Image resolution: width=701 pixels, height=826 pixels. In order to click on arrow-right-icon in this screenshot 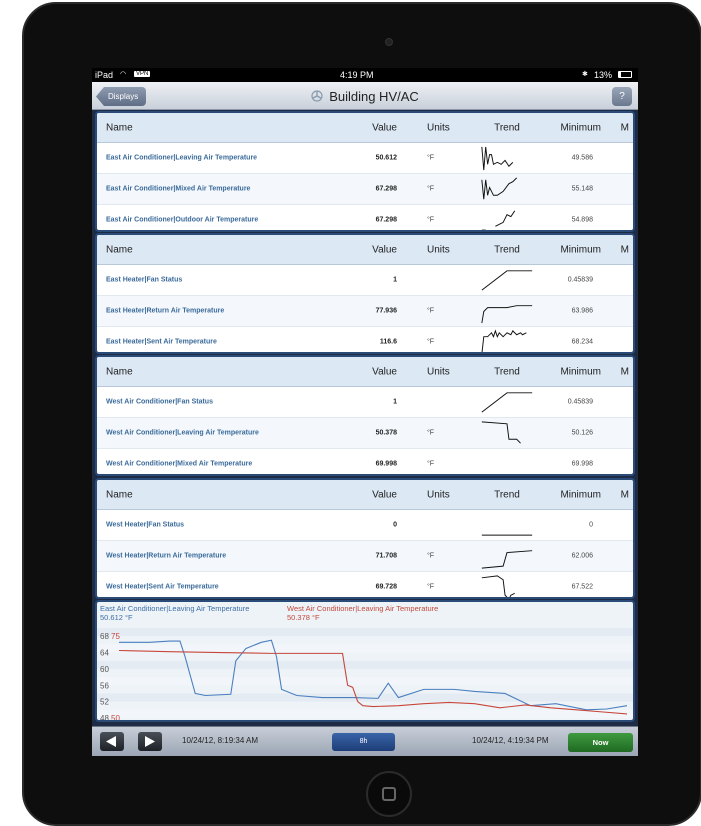, I will do `click(150, 741)`.